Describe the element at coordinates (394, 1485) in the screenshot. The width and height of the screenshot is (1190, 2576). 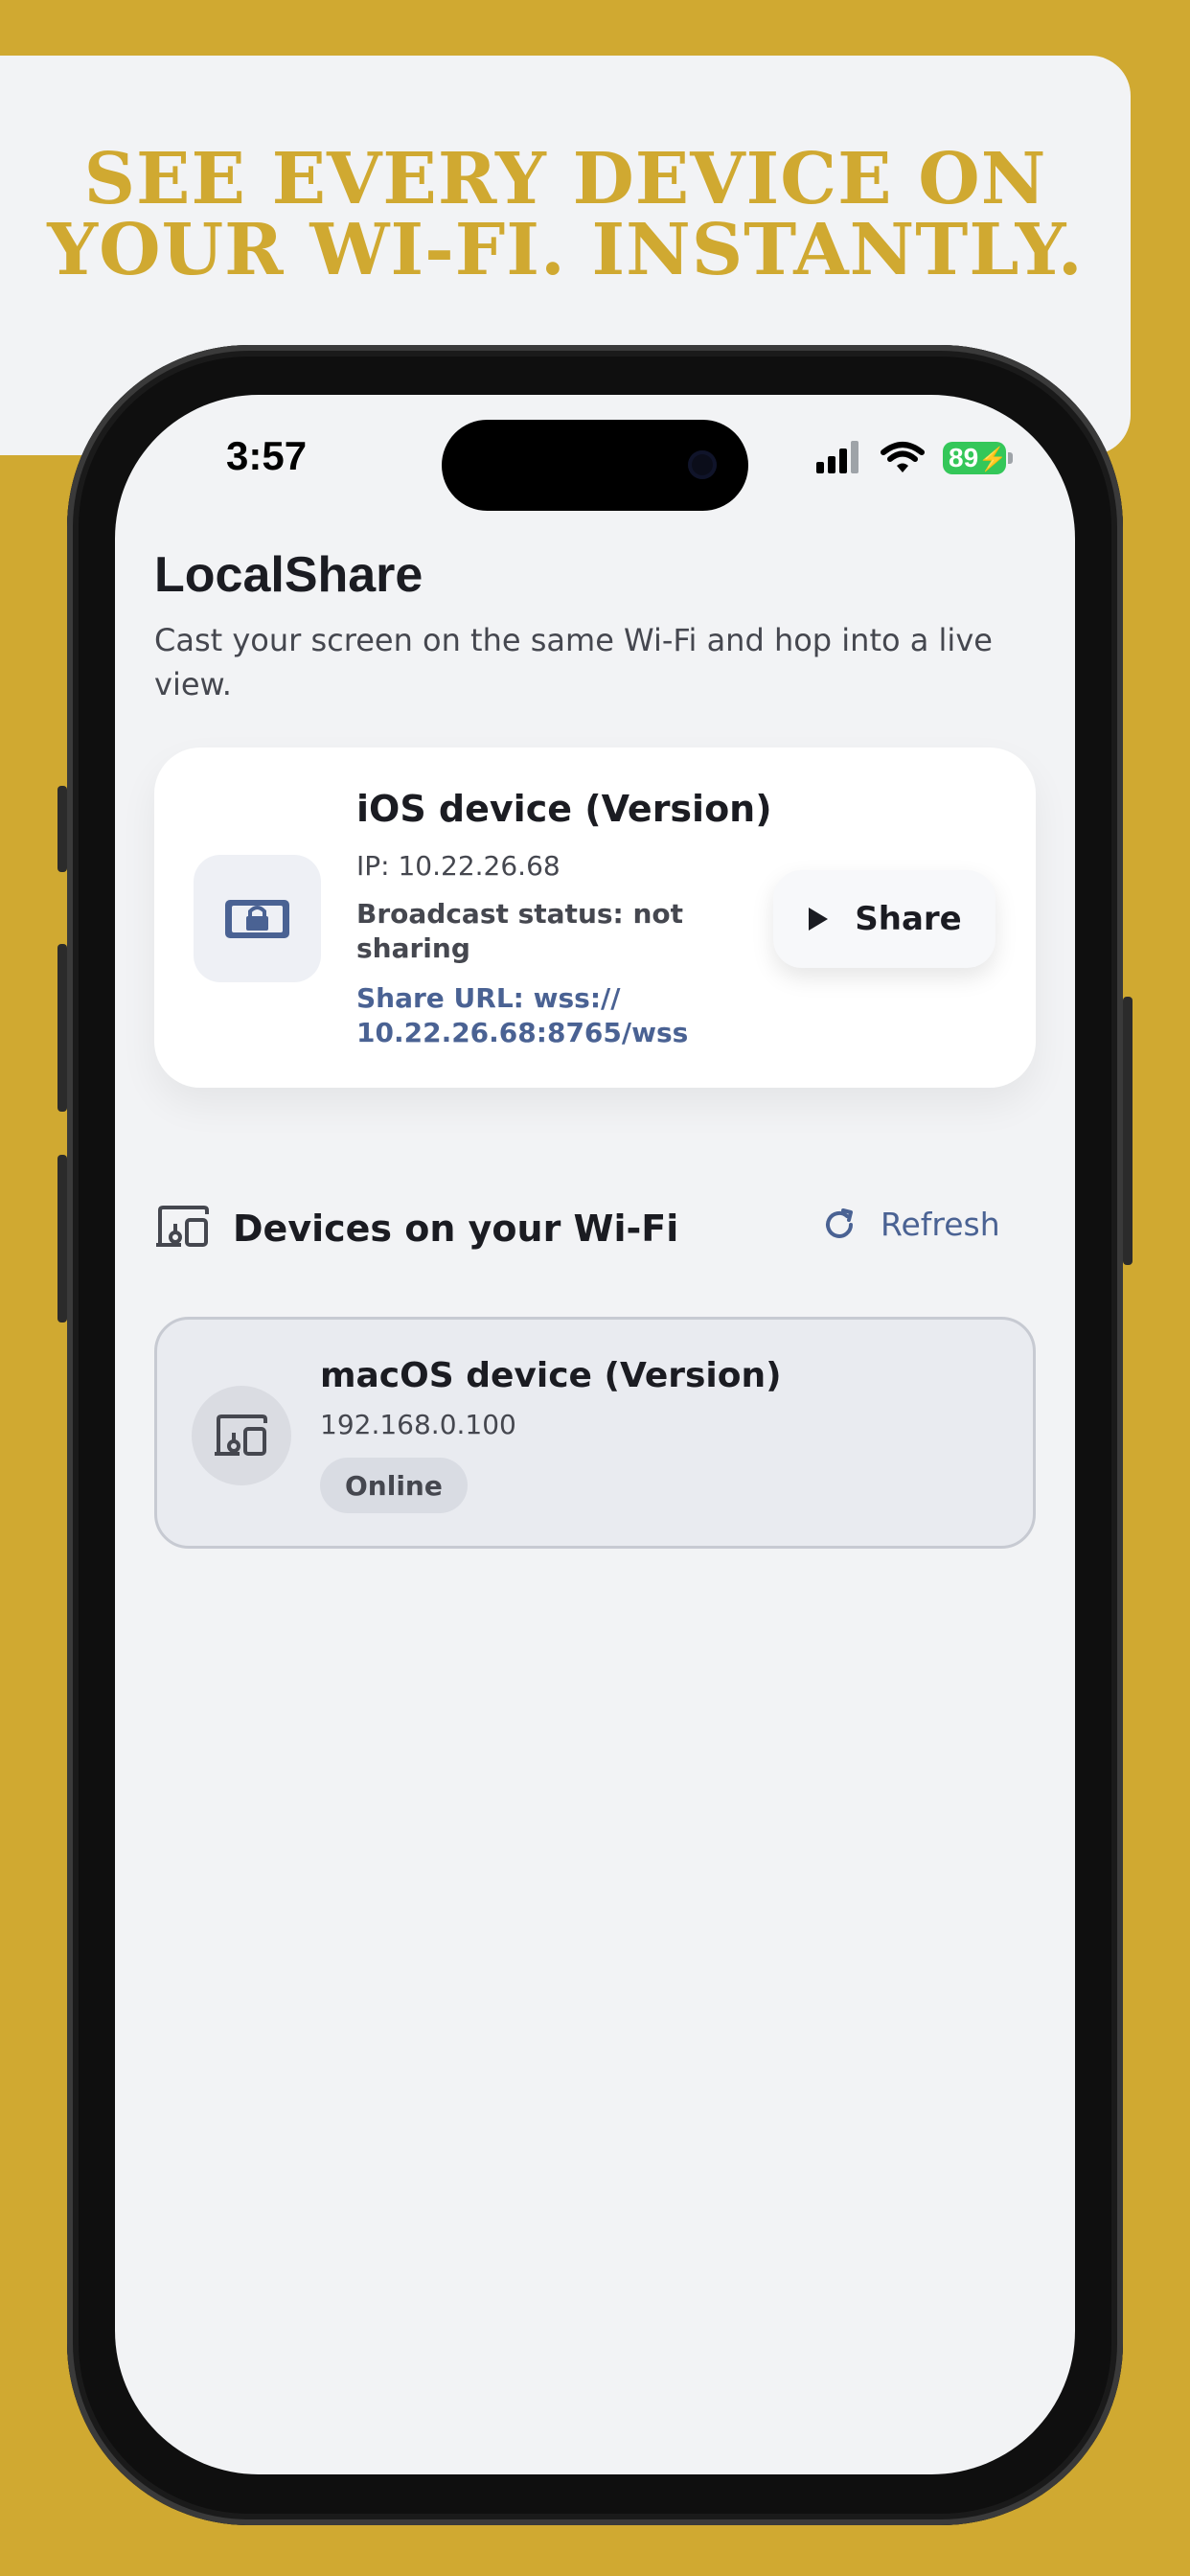
I see `status-badge: Online` at that location.